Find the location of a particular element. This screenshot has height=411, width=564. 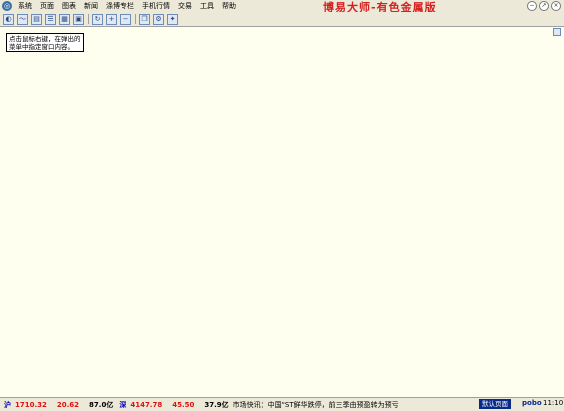

hint-line-2: 菜单中指定窗口内容。 is located at coordinates (41, 47).